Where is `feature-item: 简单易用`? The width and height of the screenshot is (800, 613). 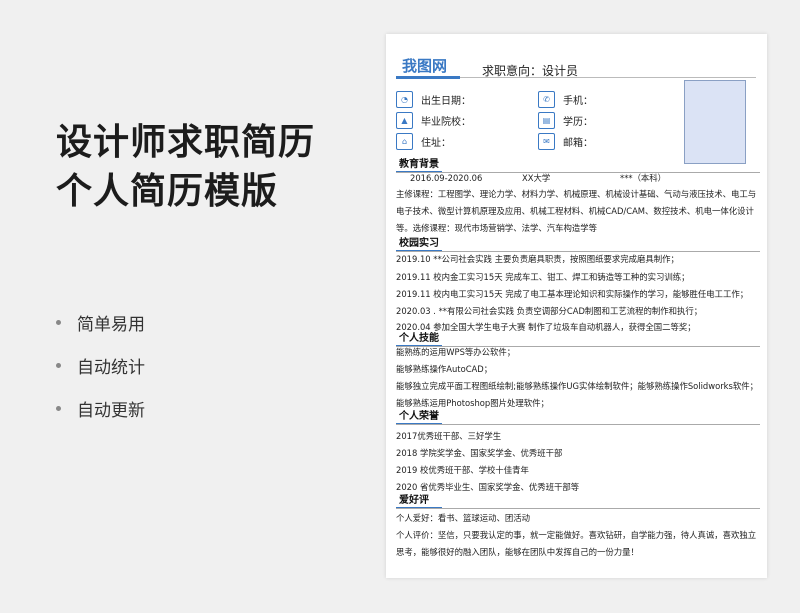
feature-item: 简单易用 is located at coordinates (100, 323).